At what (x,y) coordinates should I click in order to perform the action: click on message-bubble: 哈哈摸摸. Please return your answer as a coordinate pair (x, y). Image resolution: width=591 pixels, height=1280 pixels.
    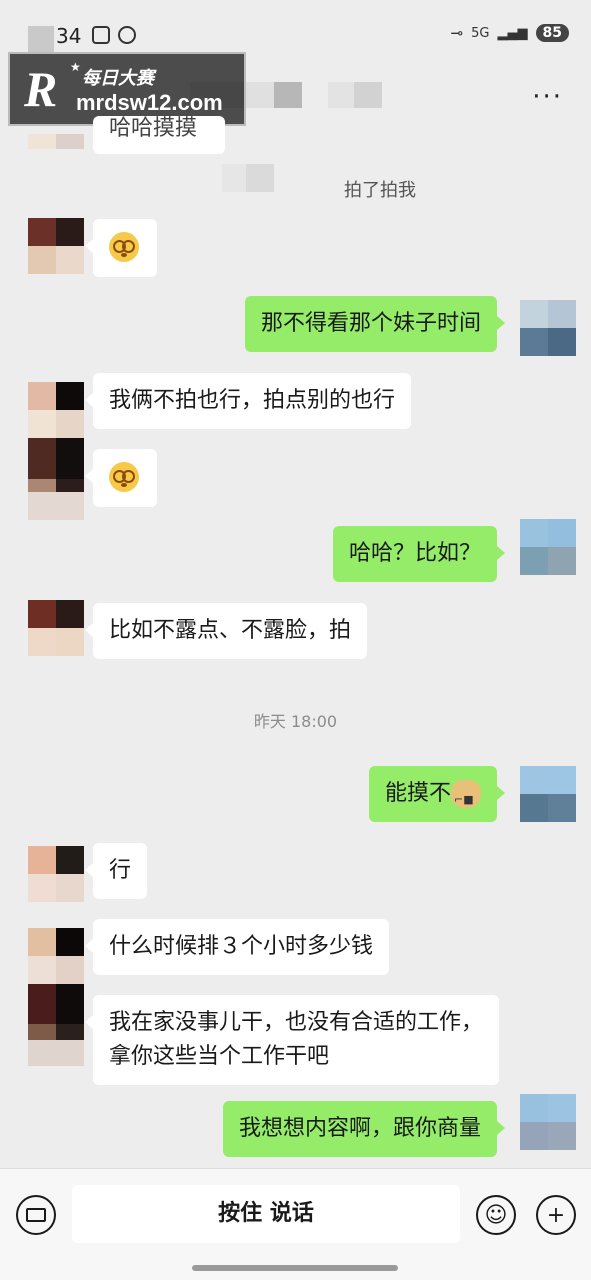
    Looking at the image, I should click on (159, 135).